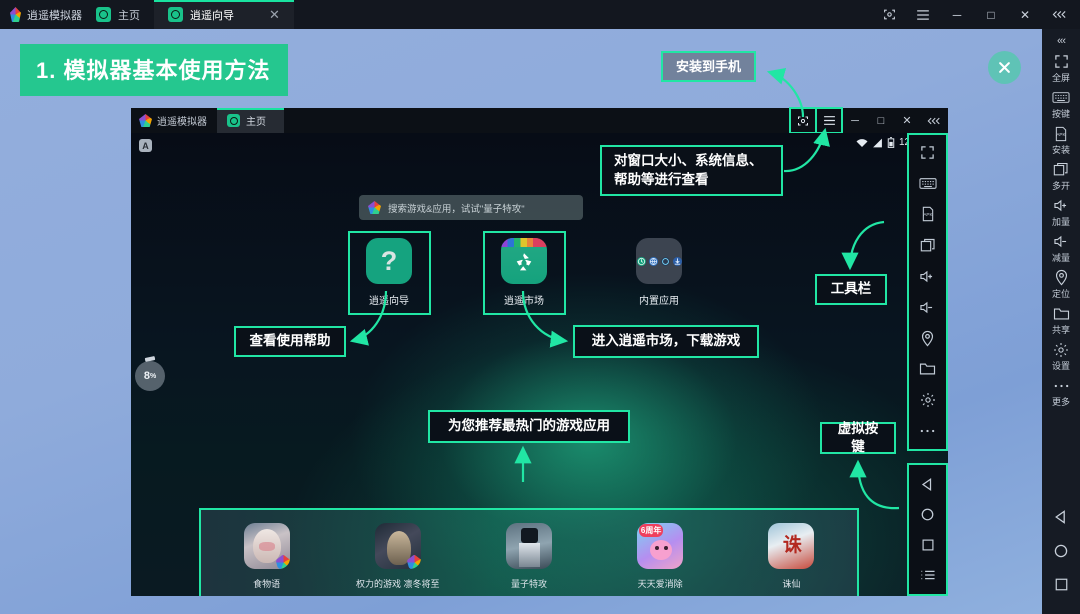  I want to click on sidebar-home-button, so click(1061, 553).